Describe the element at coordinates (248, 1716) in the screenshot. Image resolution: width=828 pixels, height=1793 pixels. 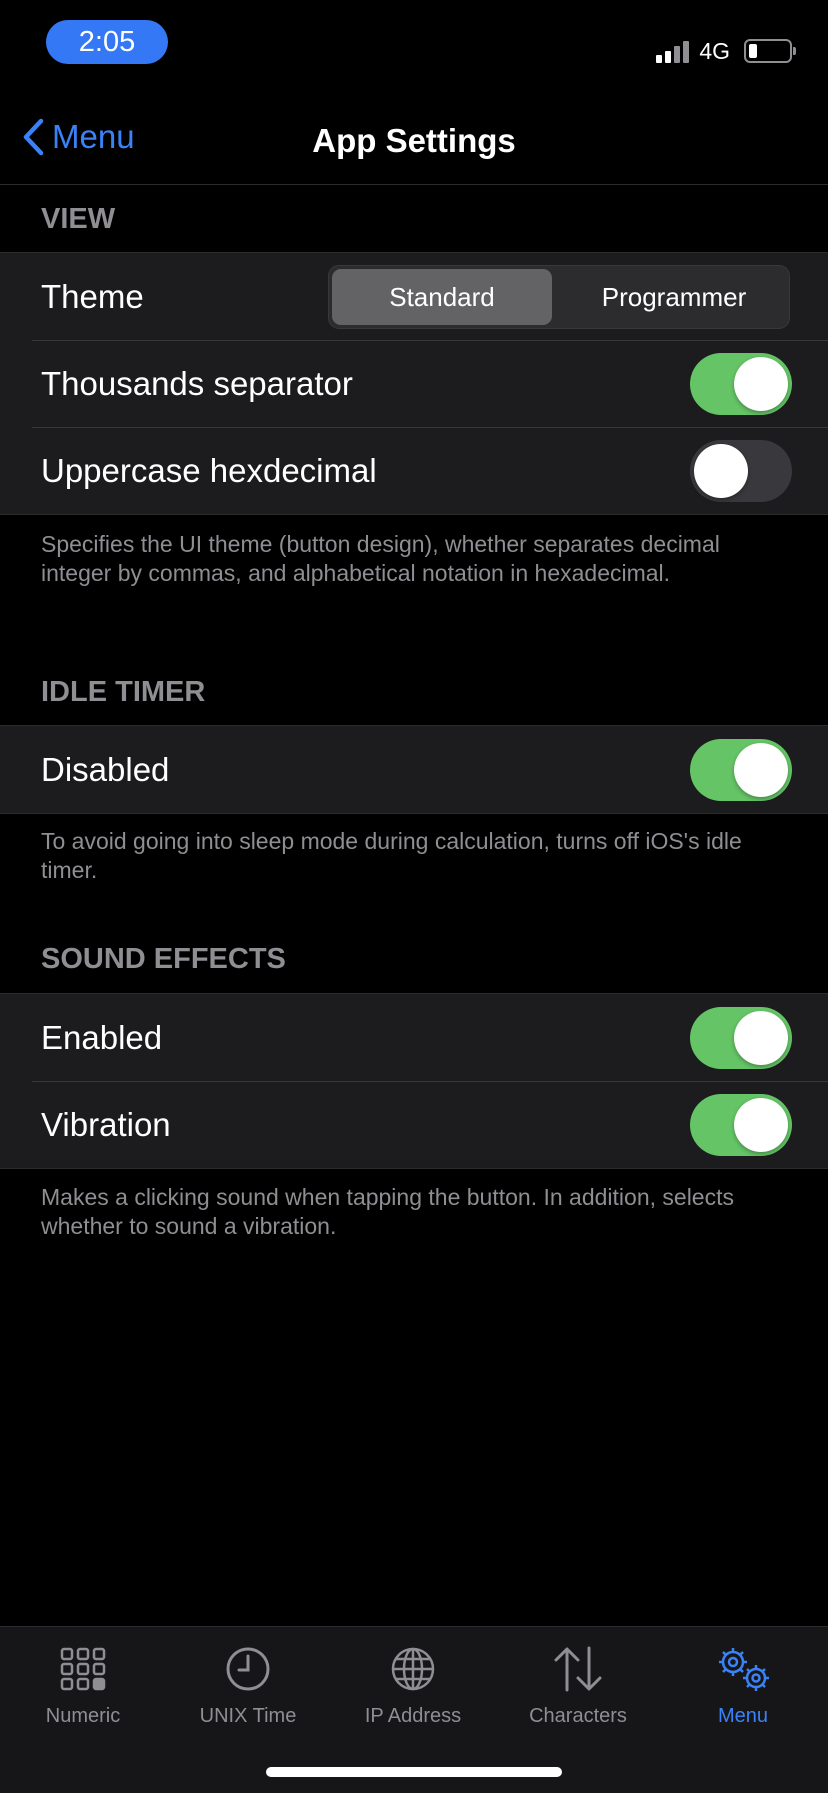
I see `tab-unix-time-label: UNIX Time` at that location.